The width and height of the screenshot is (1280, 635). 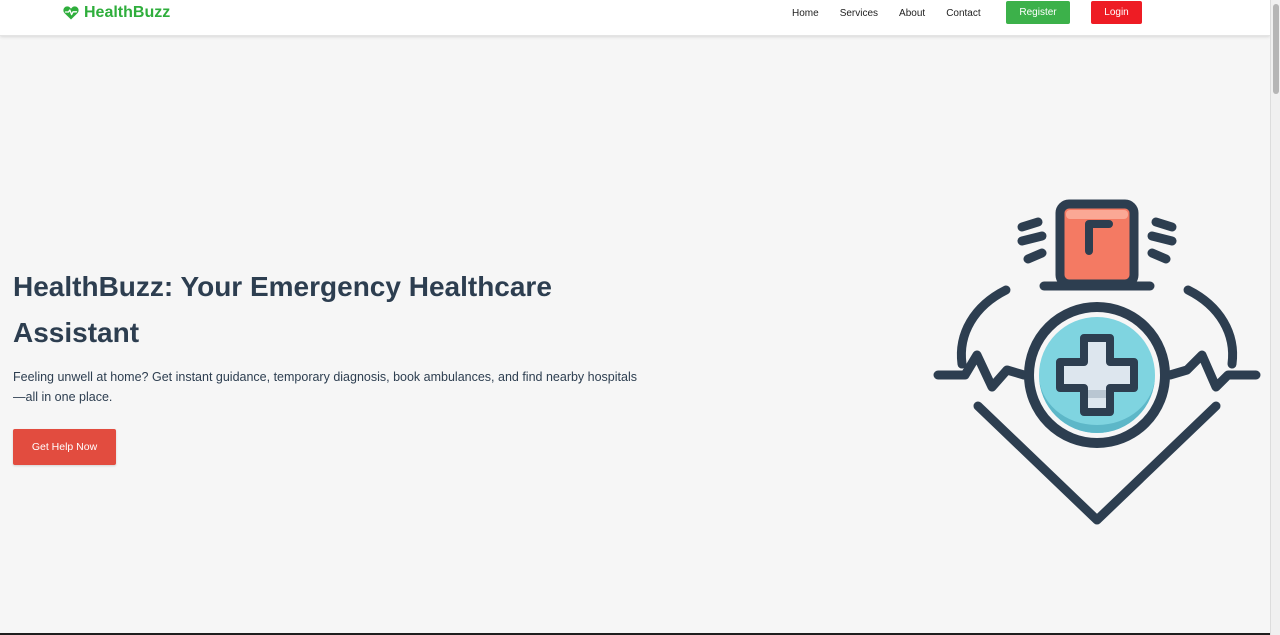 I want to click on brand-logo: HealthBuzz, so click(x=116, y=13).